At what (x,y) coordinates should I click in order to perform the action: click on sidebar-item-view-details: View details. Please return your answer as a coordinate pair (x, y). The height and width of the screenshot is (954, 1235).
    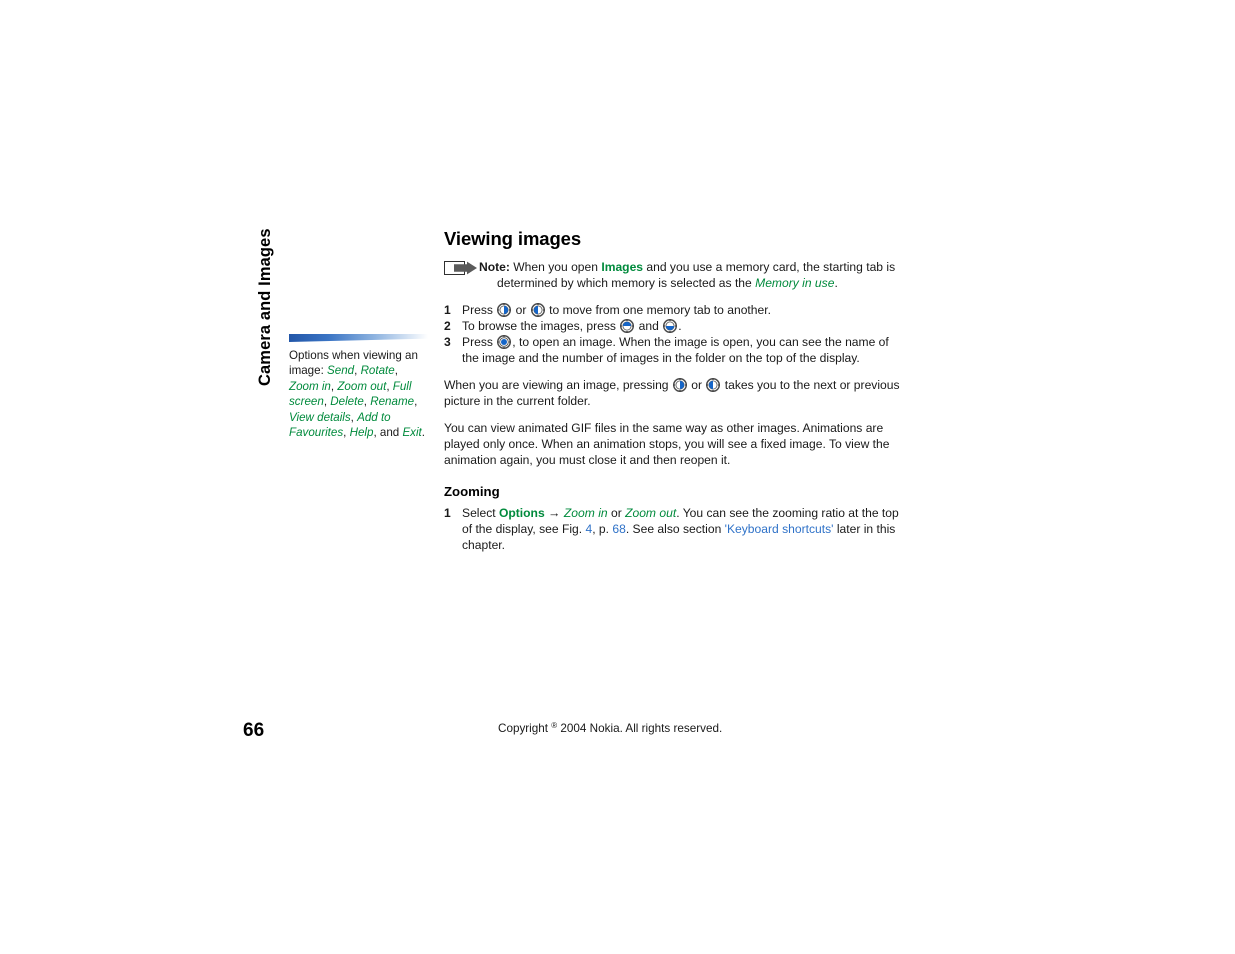
    Looking at the image, I should click on (320, 417).